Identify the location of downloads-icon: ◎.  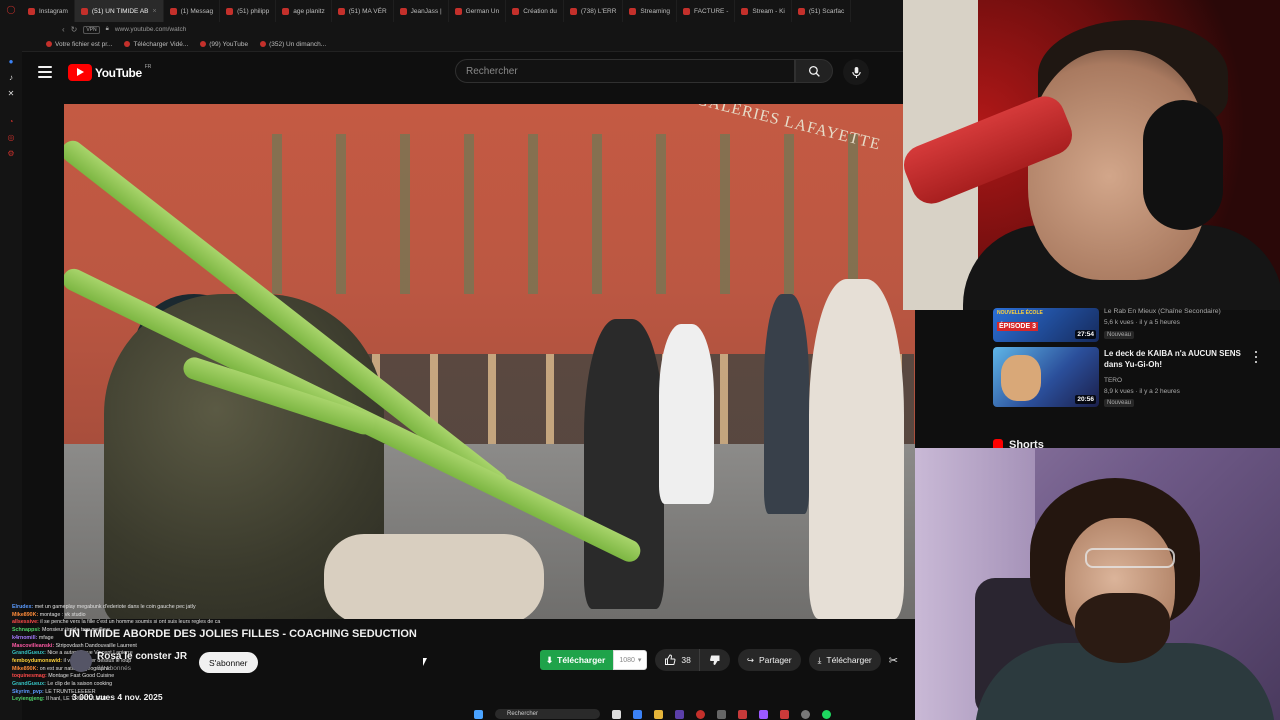
(11, 137).